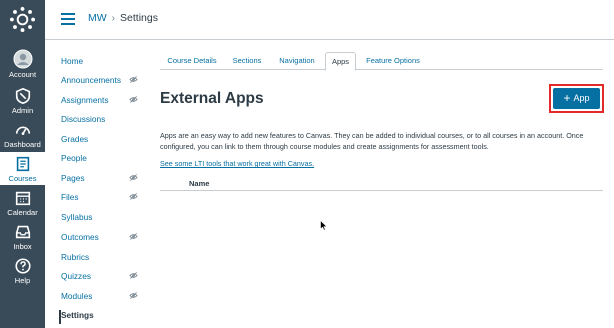  Describe the element at coordinates (74, 158) in the screenshot. I see `course-nav-label: People` at that location.